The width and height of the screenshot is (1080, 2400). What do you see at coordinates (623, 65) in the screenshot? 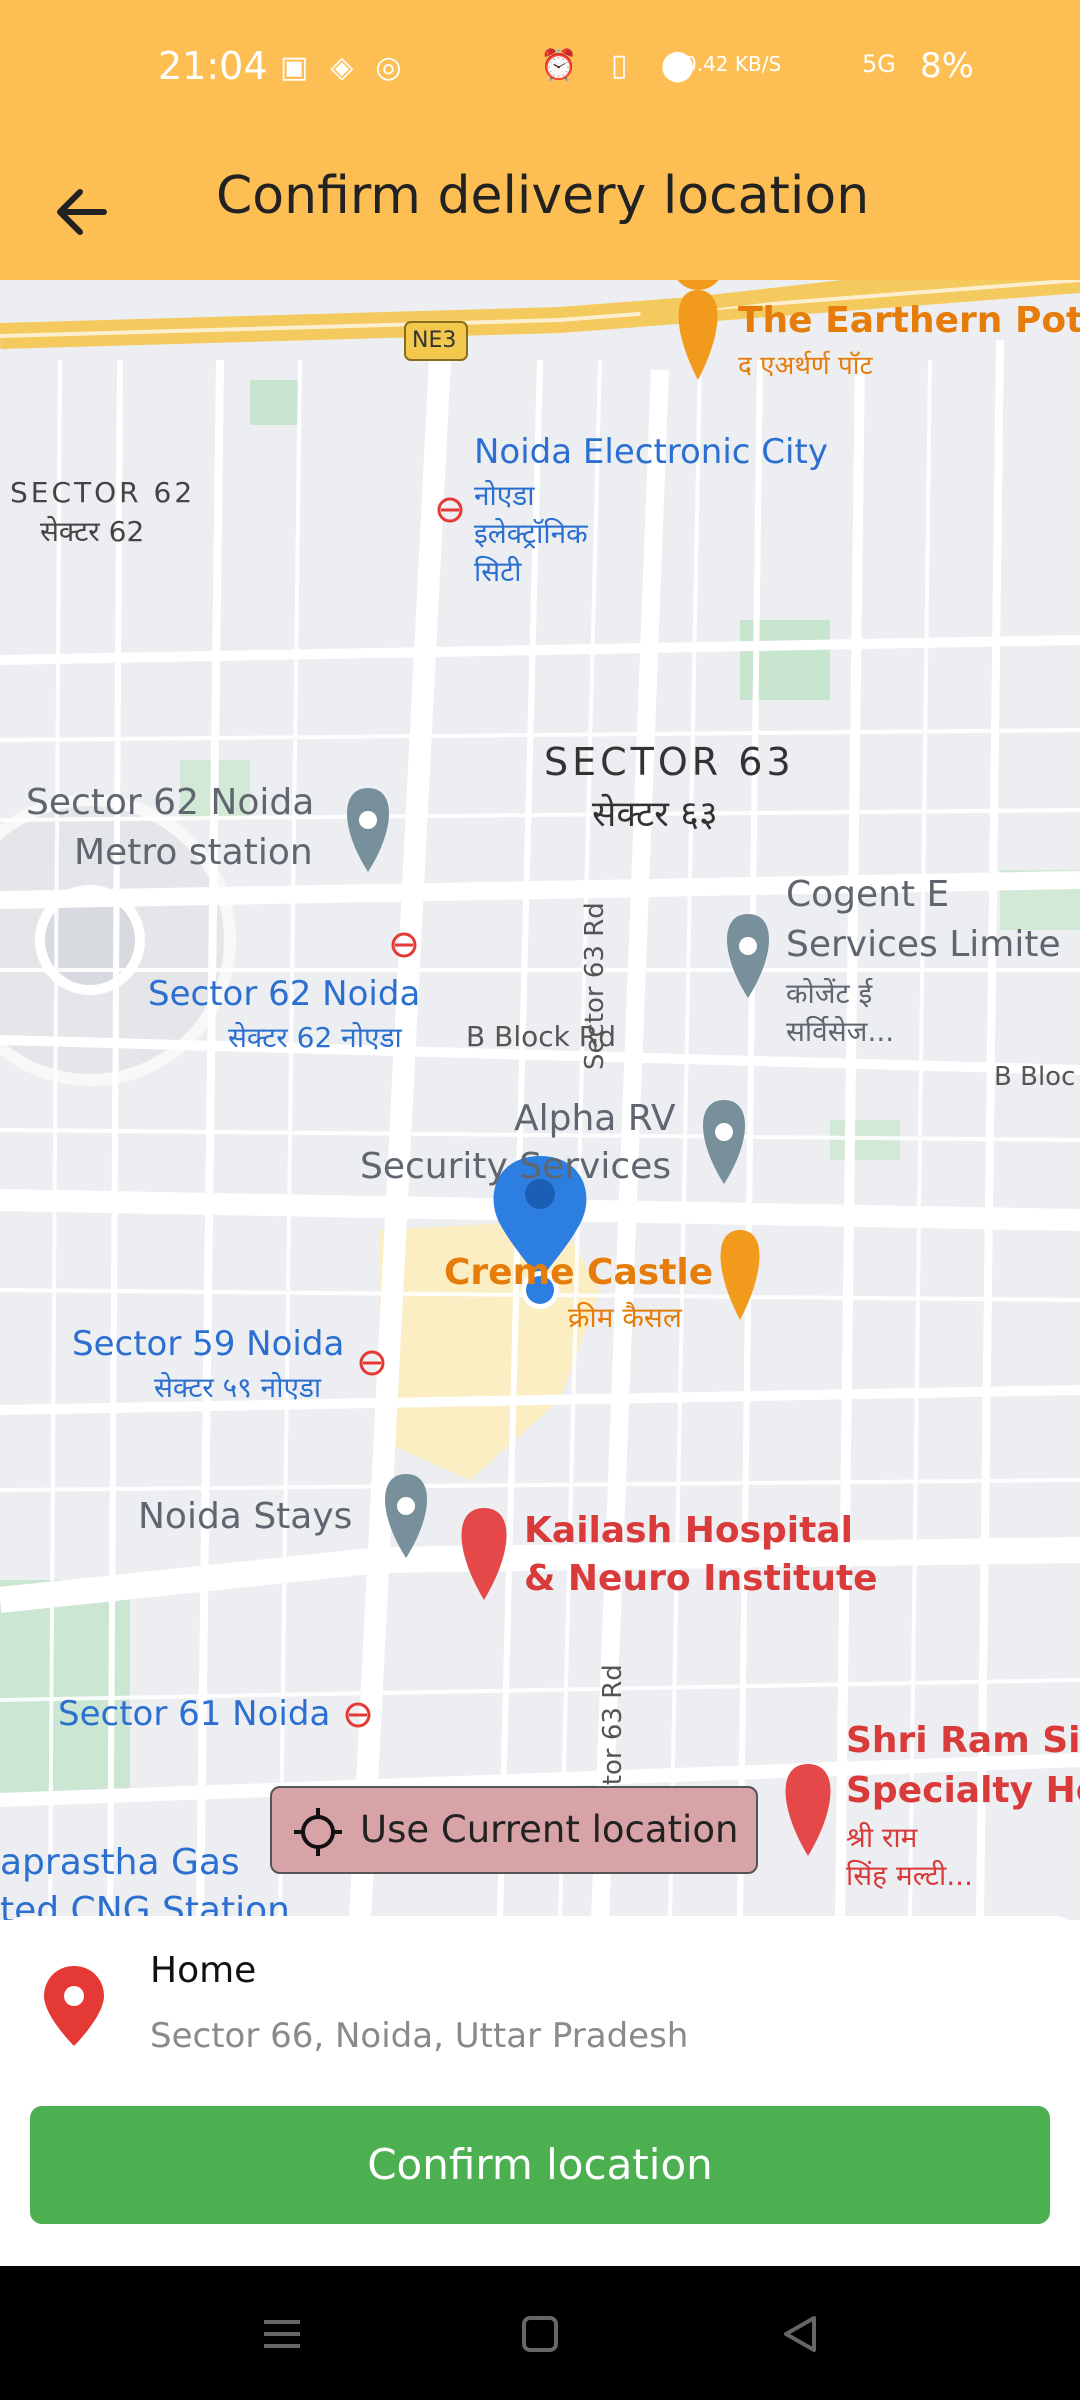
I see `system-icons: ⏰ ▯ ⬤` at bounding box center [623, 65].